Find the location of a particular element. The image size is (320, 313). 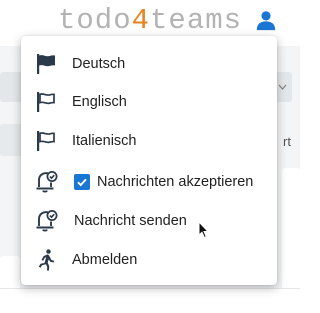

menu-item-italienisch: Italienisch is located at coordinates (149, 141).